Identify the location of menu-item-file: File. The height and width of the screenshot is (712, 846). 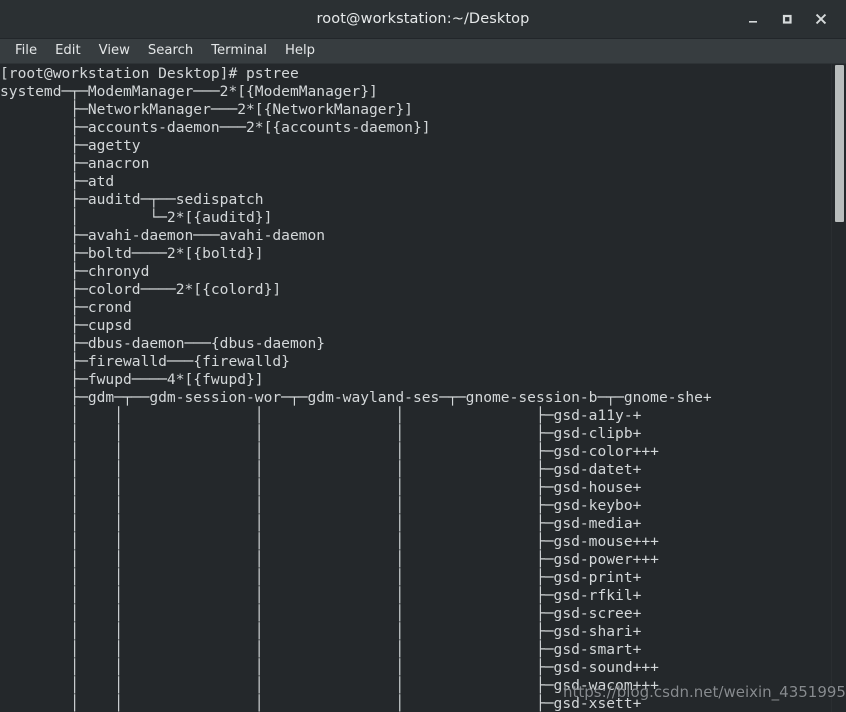
(26, 51).